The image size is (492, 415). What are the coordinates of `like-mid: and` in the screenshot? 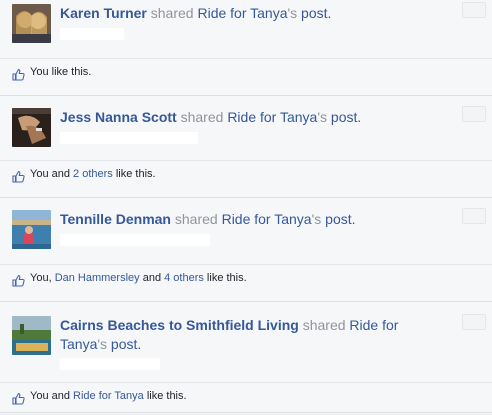 It's located at (152, 278).